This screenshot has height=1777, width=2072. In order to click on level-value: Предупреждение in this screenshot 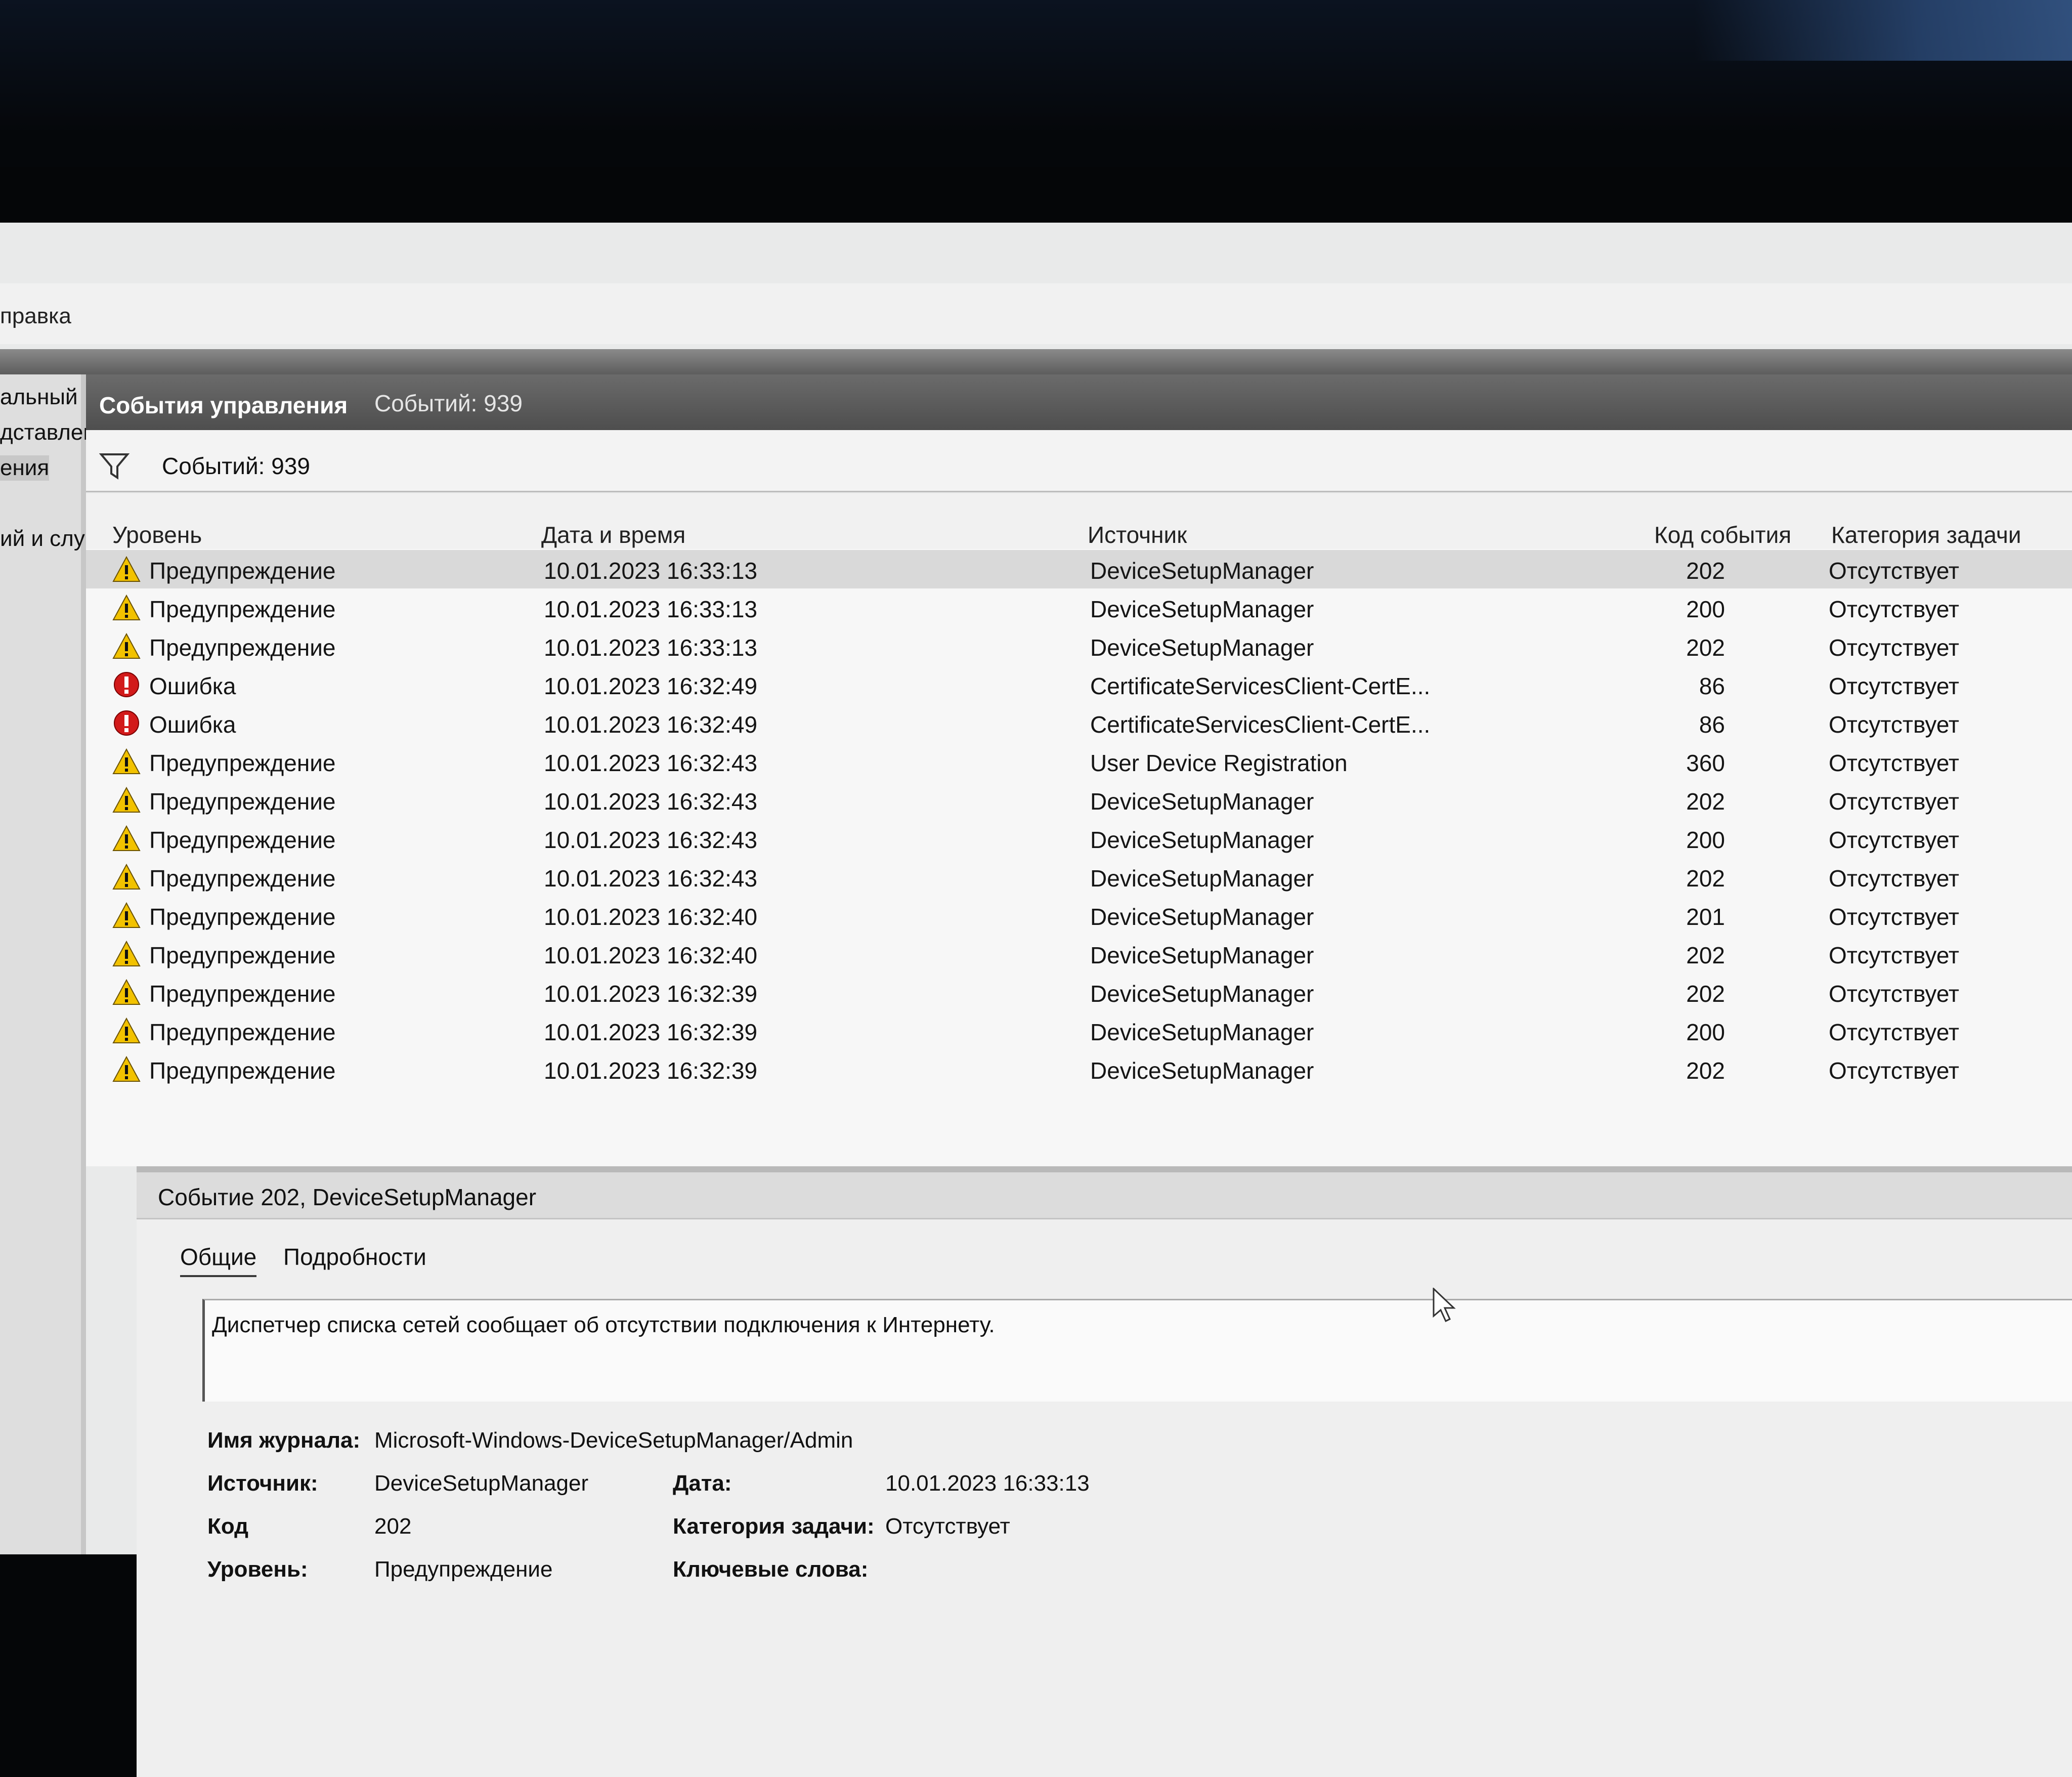, I will do `click(463, 1569)`.